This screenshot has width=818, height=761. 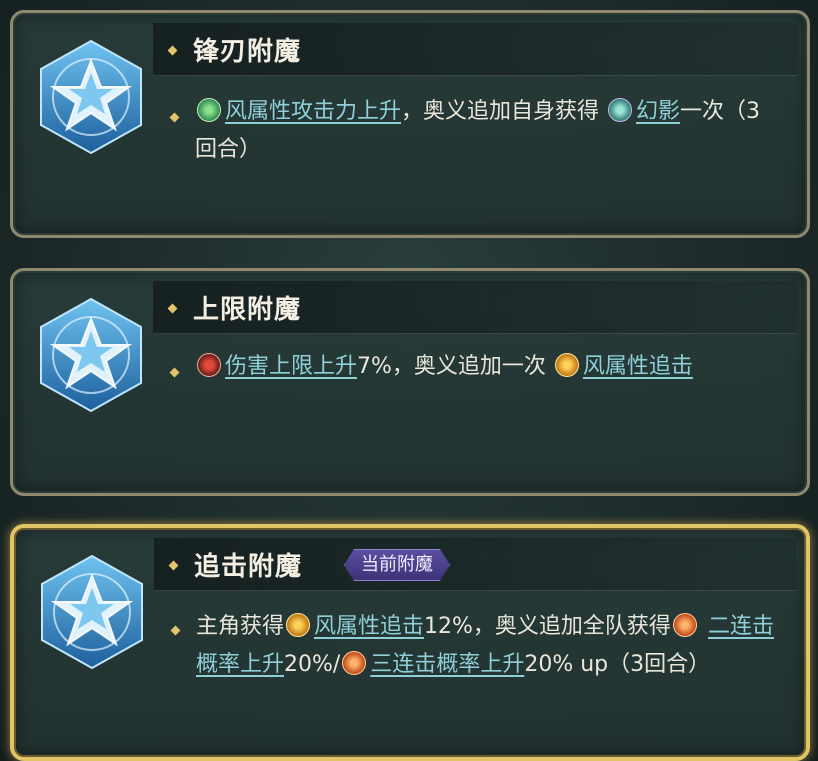 What do you see at coordinates (547, 626) in the screenshot?
I see `desc-text: 12%，奥义追加全队获得` at bounding box center [547, 626].